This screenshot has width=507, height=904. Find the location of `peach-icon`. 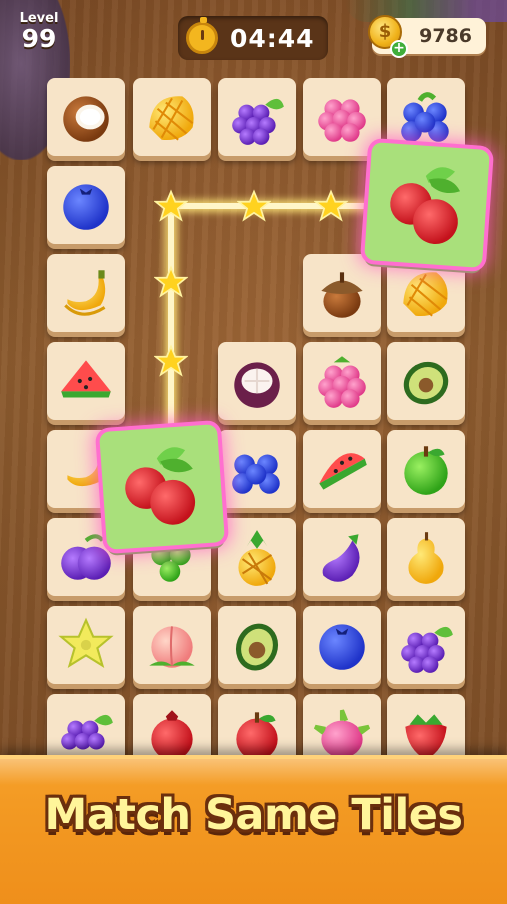

peach-icon is located at coordinates (172, 647).